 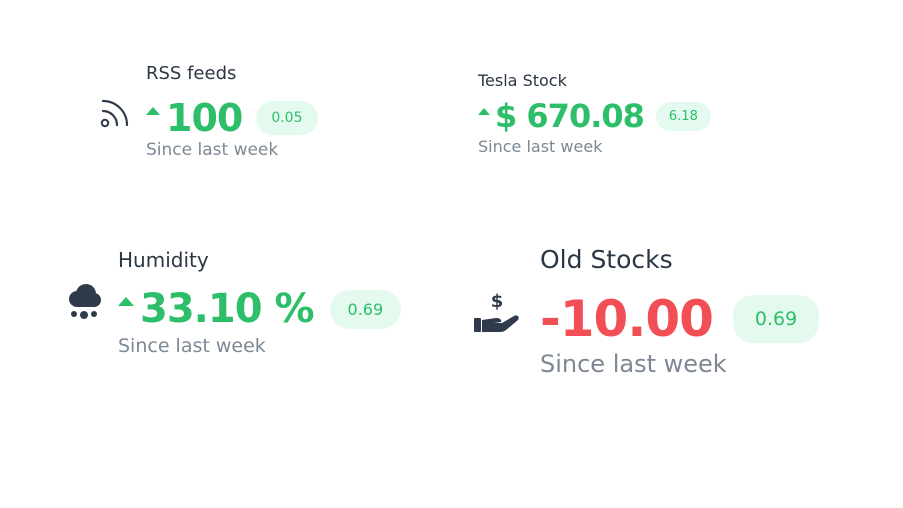 I want to click on widget-title: Tesla Stock, so click(x=522, y=80).